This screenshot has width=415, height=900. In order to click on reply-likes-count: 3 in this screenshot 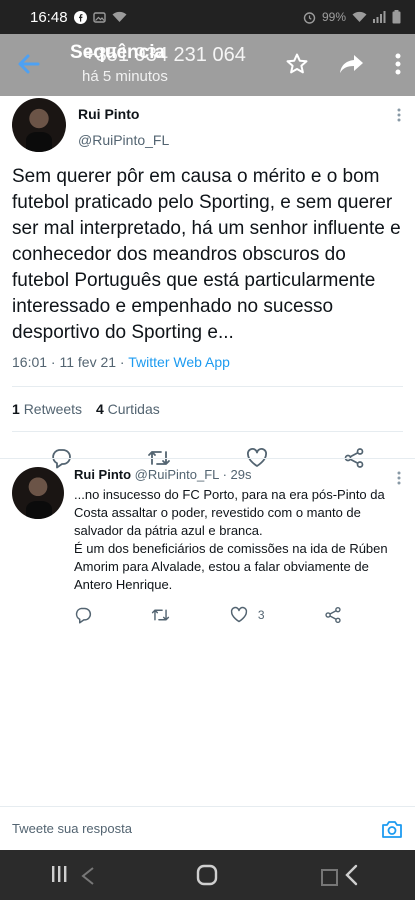, I will do `click(261, 615)`.